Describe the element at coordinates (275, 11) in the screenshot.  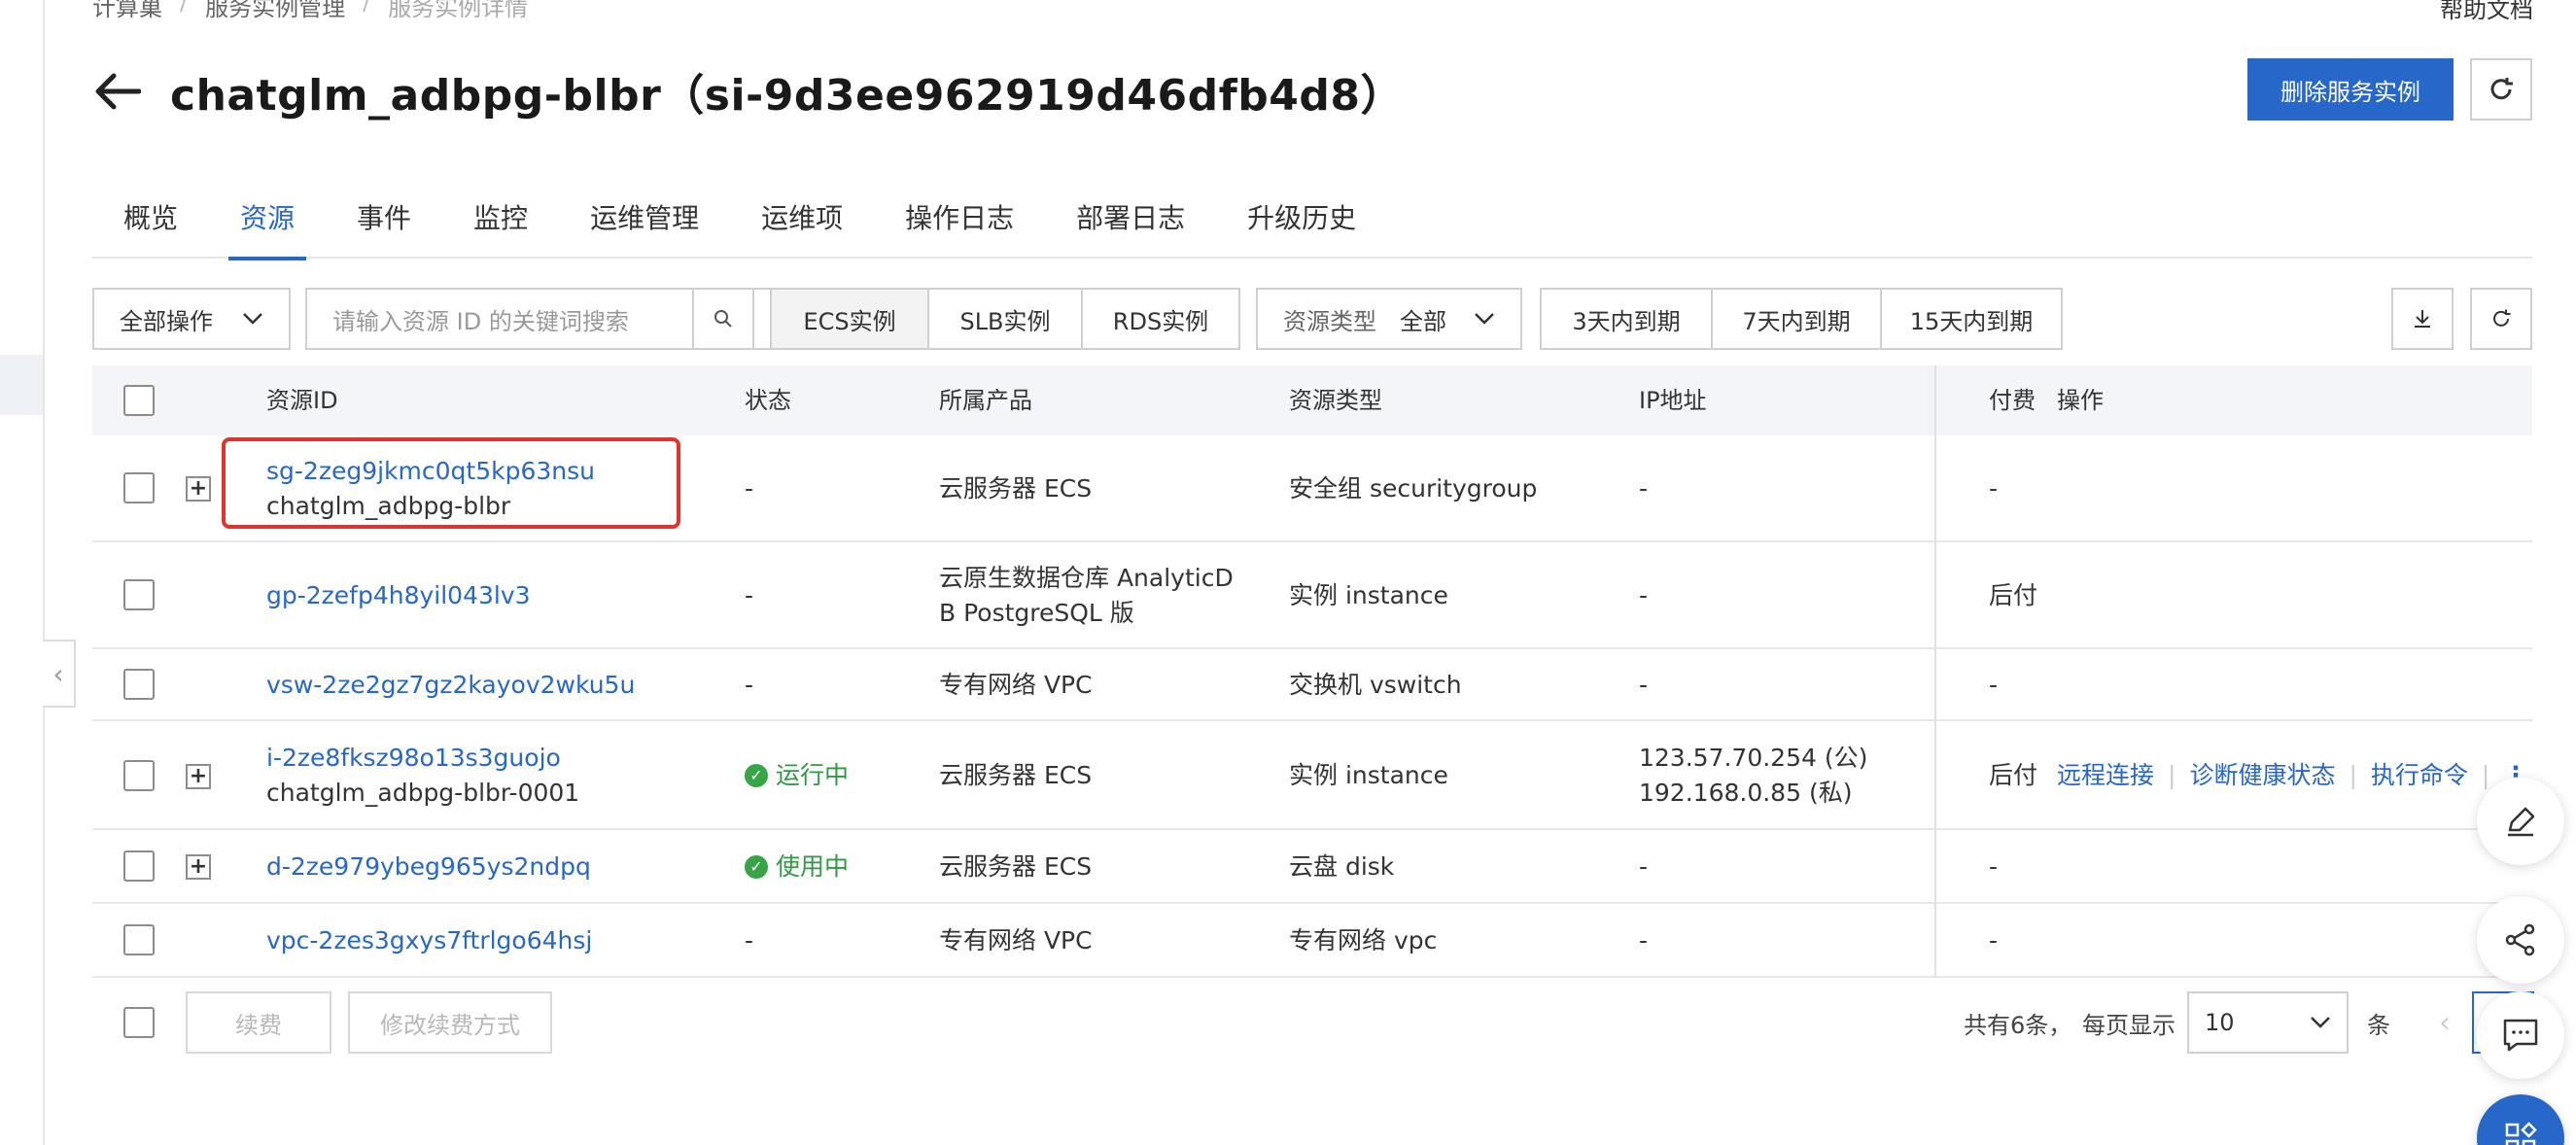
I see `breadcrumb-item-instances: 服务实例管理` at that location.